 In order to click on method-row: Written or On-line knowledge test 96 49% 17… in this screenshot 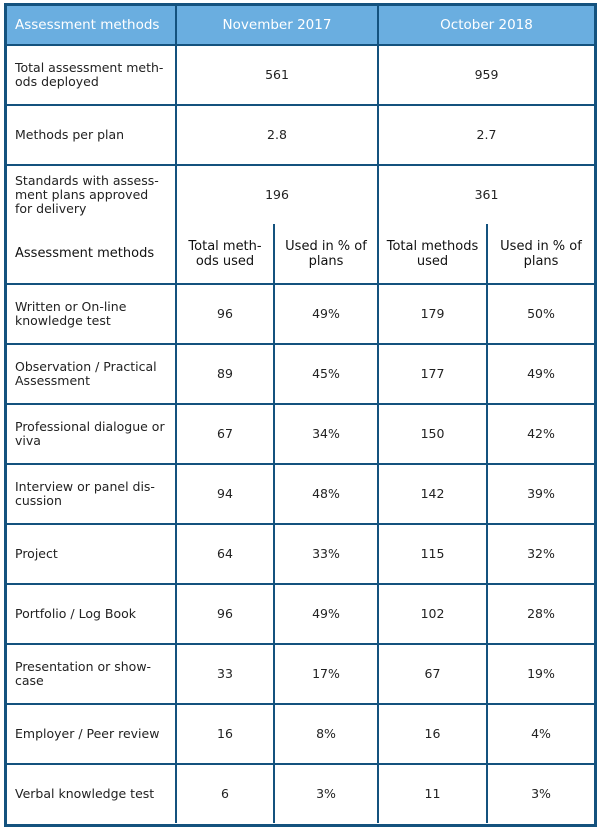, I will do `click(300, 314)`.